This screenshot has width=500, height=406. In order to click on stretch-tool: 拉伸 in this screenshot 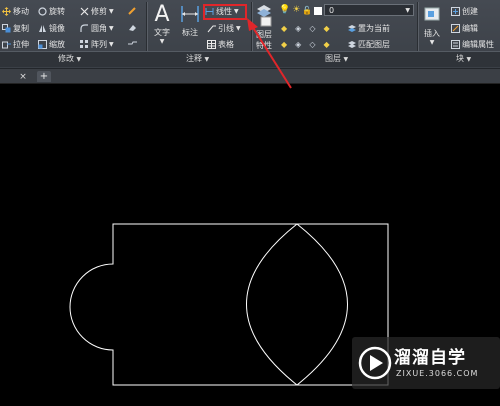, I will do `click(15, 44)`.